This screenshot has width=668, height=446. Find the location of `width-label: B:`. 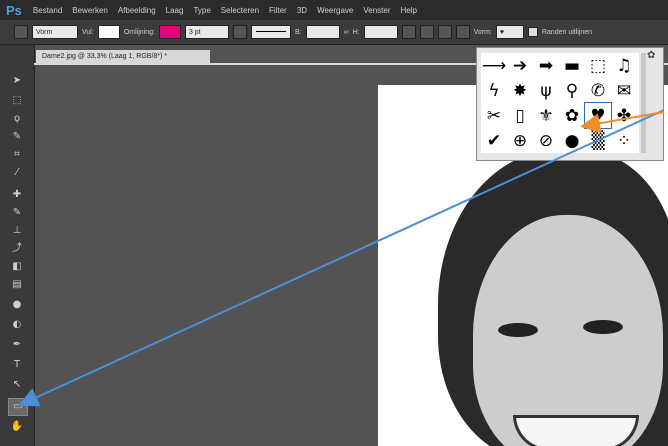

width-label: B: is located at coordinates (298, 32).